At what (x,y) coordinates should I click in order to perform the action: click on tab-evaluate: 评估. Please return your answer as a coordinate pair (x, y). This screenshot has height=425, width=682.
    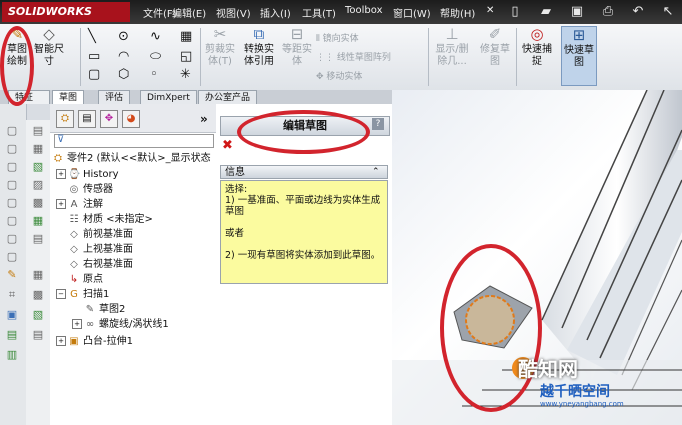
    Looking at the image, I should click on (114, 97).